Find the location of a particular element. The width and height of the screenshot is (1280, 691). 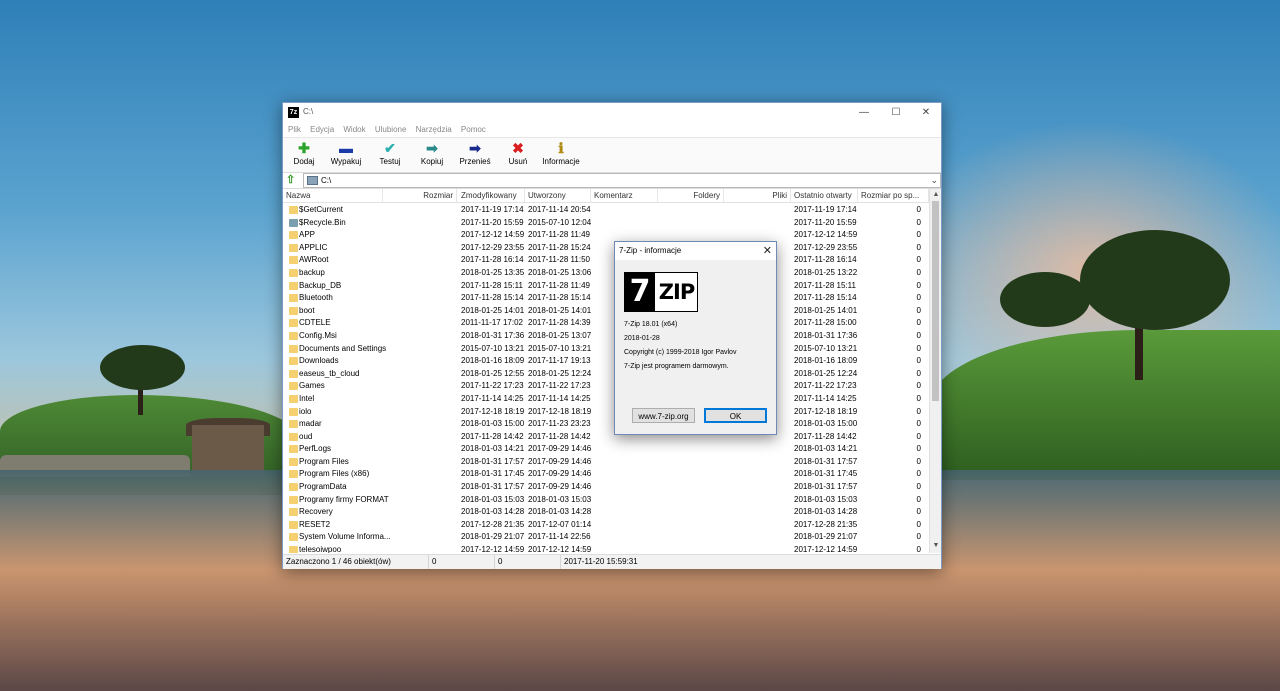

scroll-down-icon: ▼ is located at coordinates (936, 546).